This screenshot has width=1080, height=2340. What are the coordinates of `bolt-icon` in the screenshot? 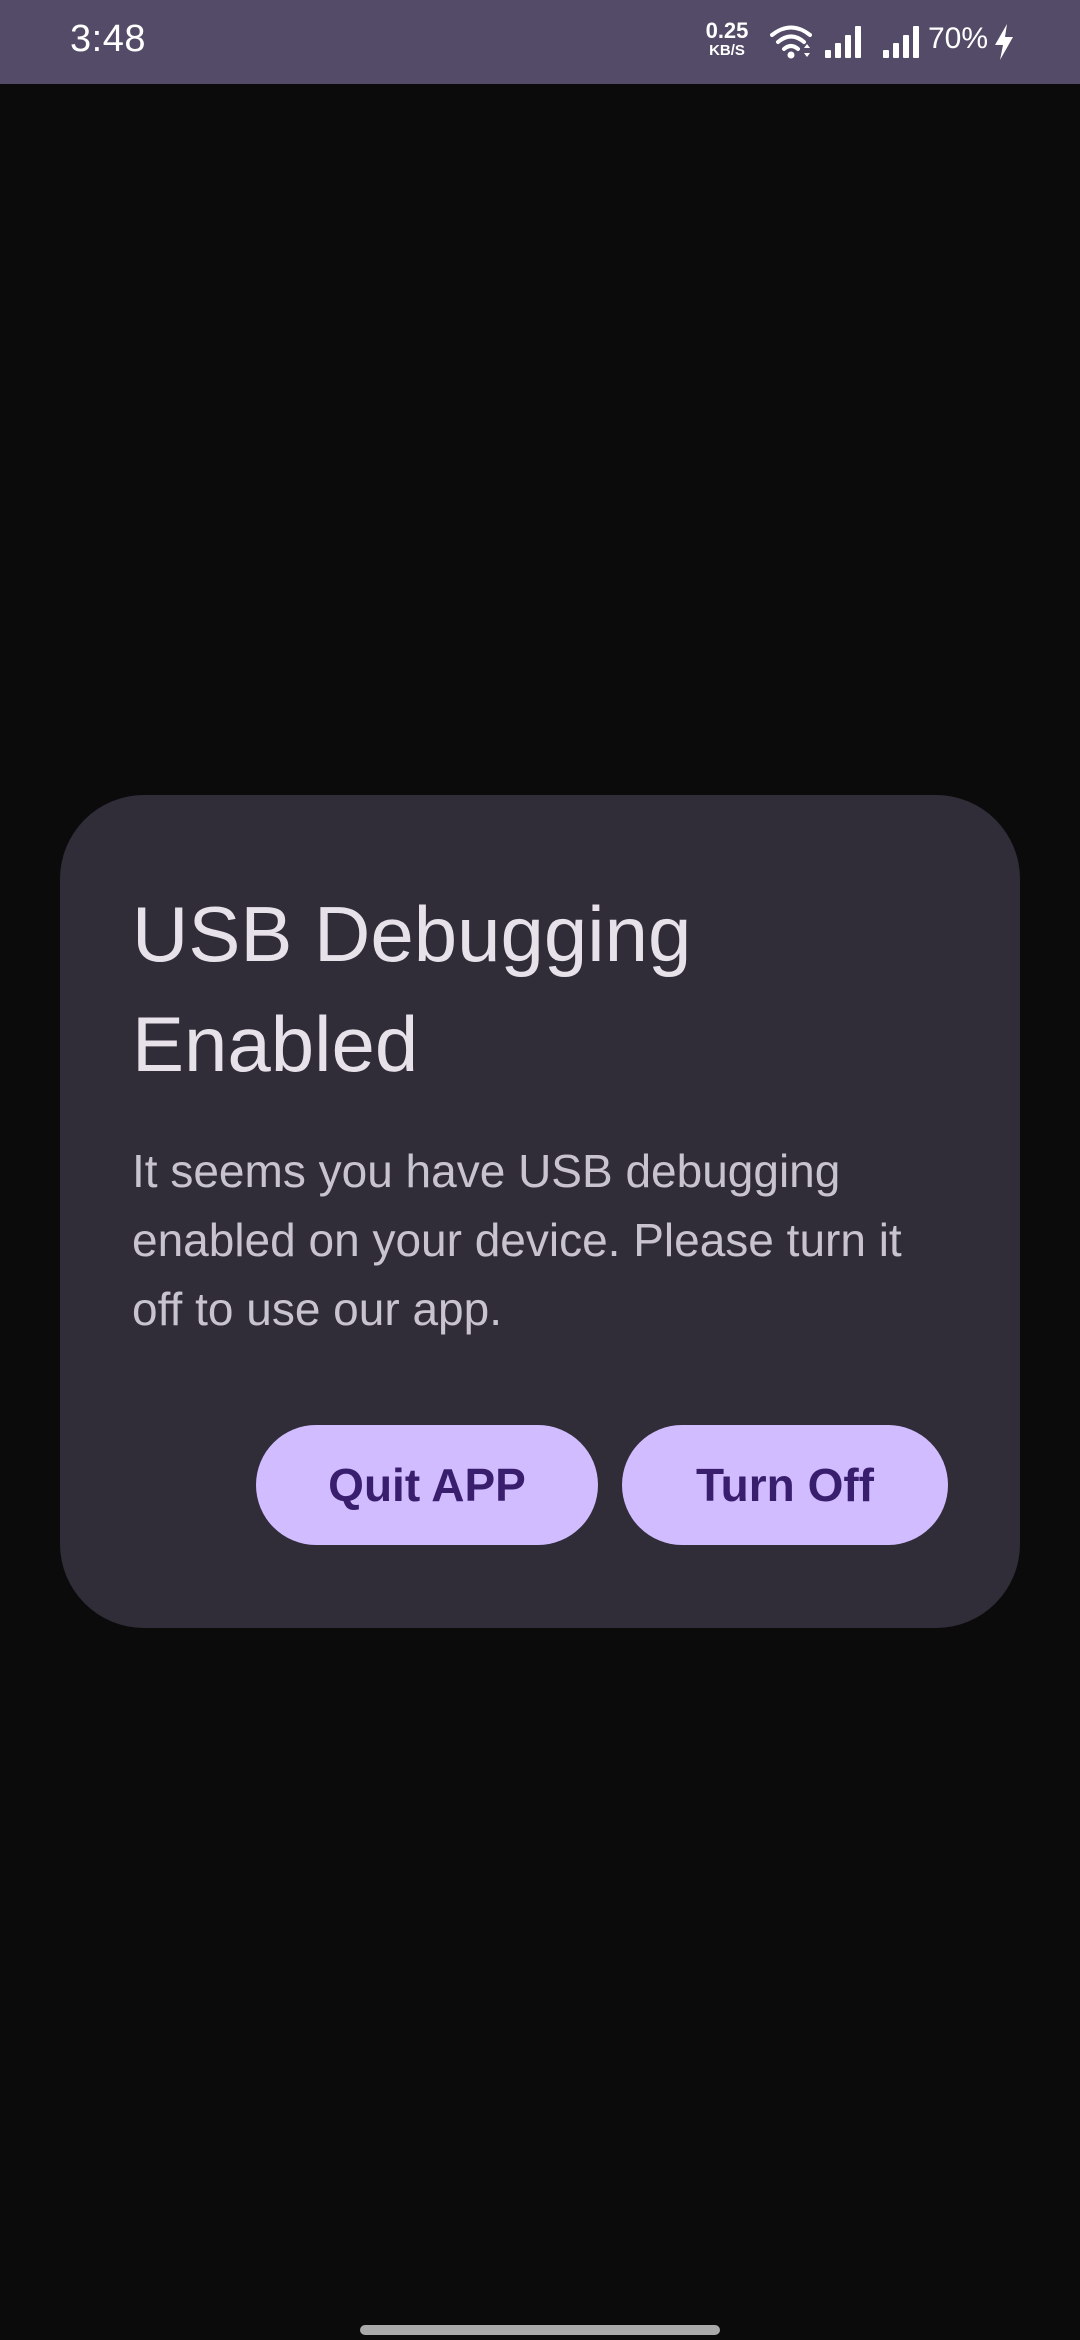 It's located at (1004, 42).